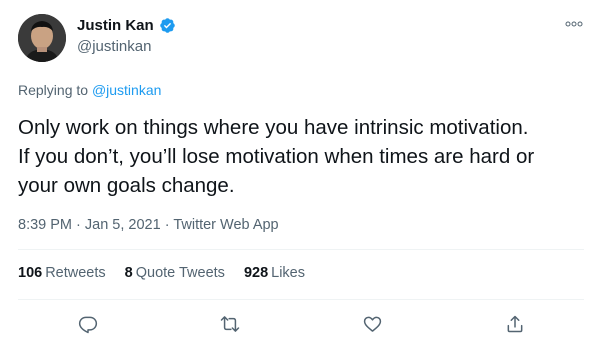 This screenshot has height=353, width=602. Describe the element at coordinates (128, 273) in the screenshot. I see `quote-tweets-count: 8` at that location.